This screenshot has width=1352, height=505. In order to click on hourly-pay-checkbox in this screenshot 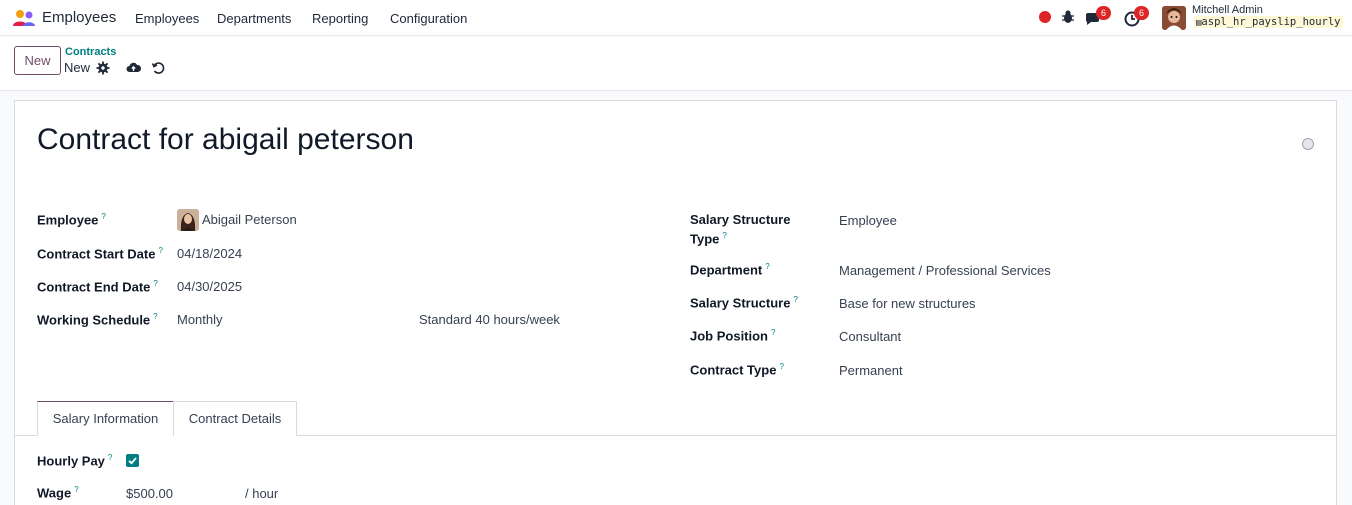, I will do `click(132, 460)`.